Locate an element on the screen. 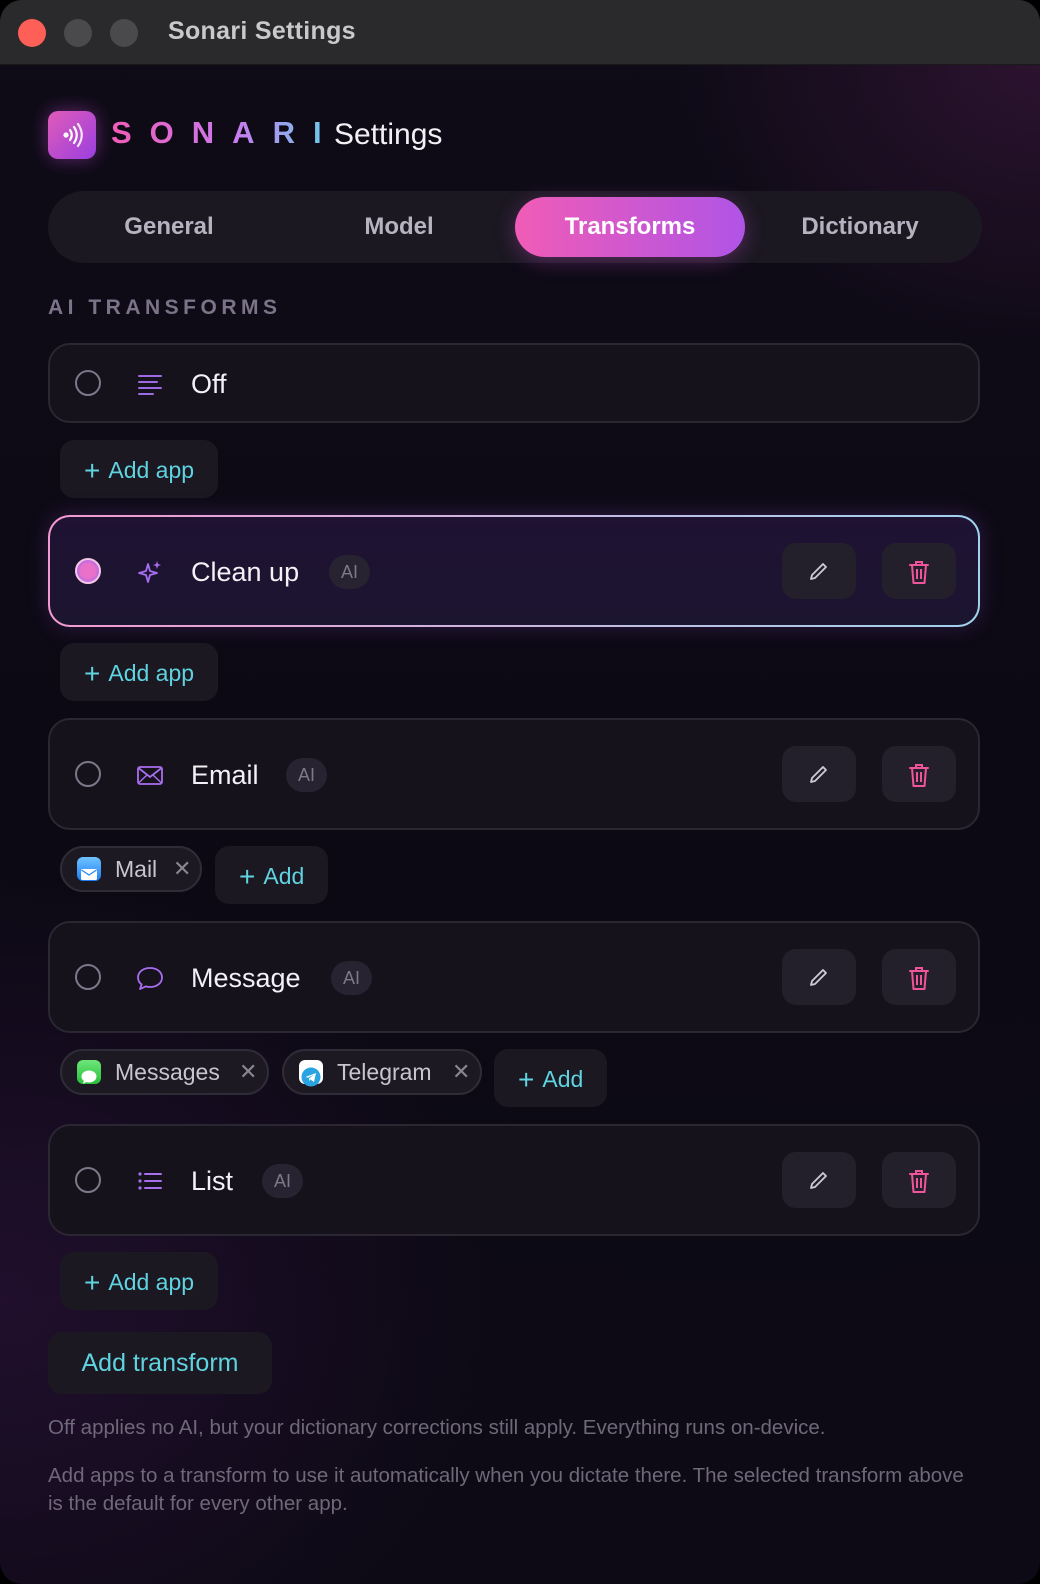 This screenshot has height=1584, width=1040. section-heading: AI TRANSFORMS is located at coordinates (165, 307).